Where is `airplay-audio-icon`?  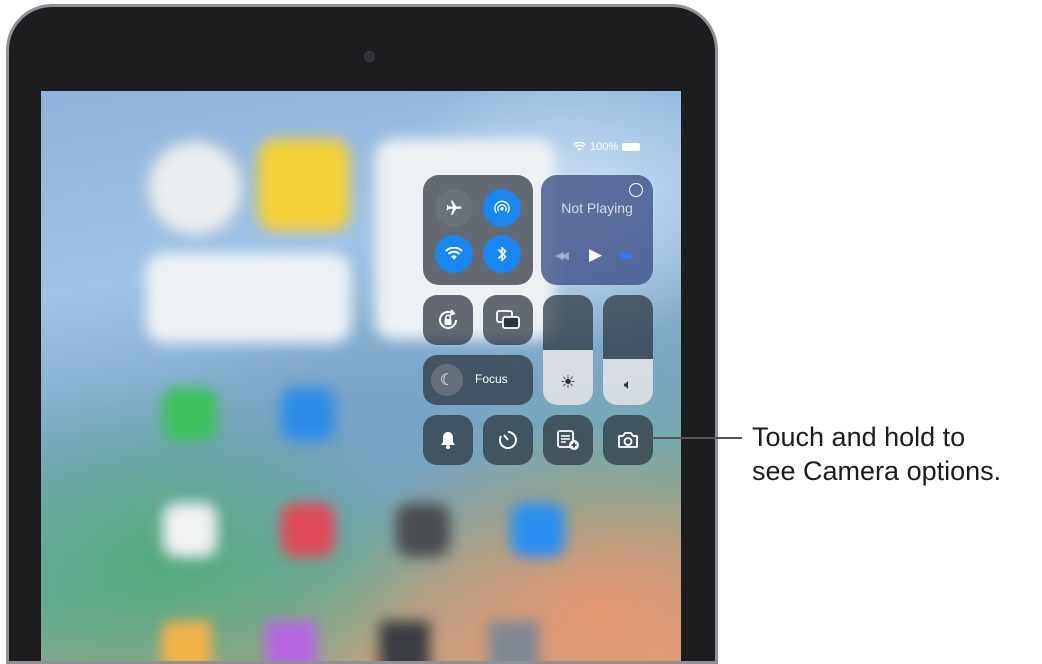 airplay-audio-icon is located at coordinates (636, 190).